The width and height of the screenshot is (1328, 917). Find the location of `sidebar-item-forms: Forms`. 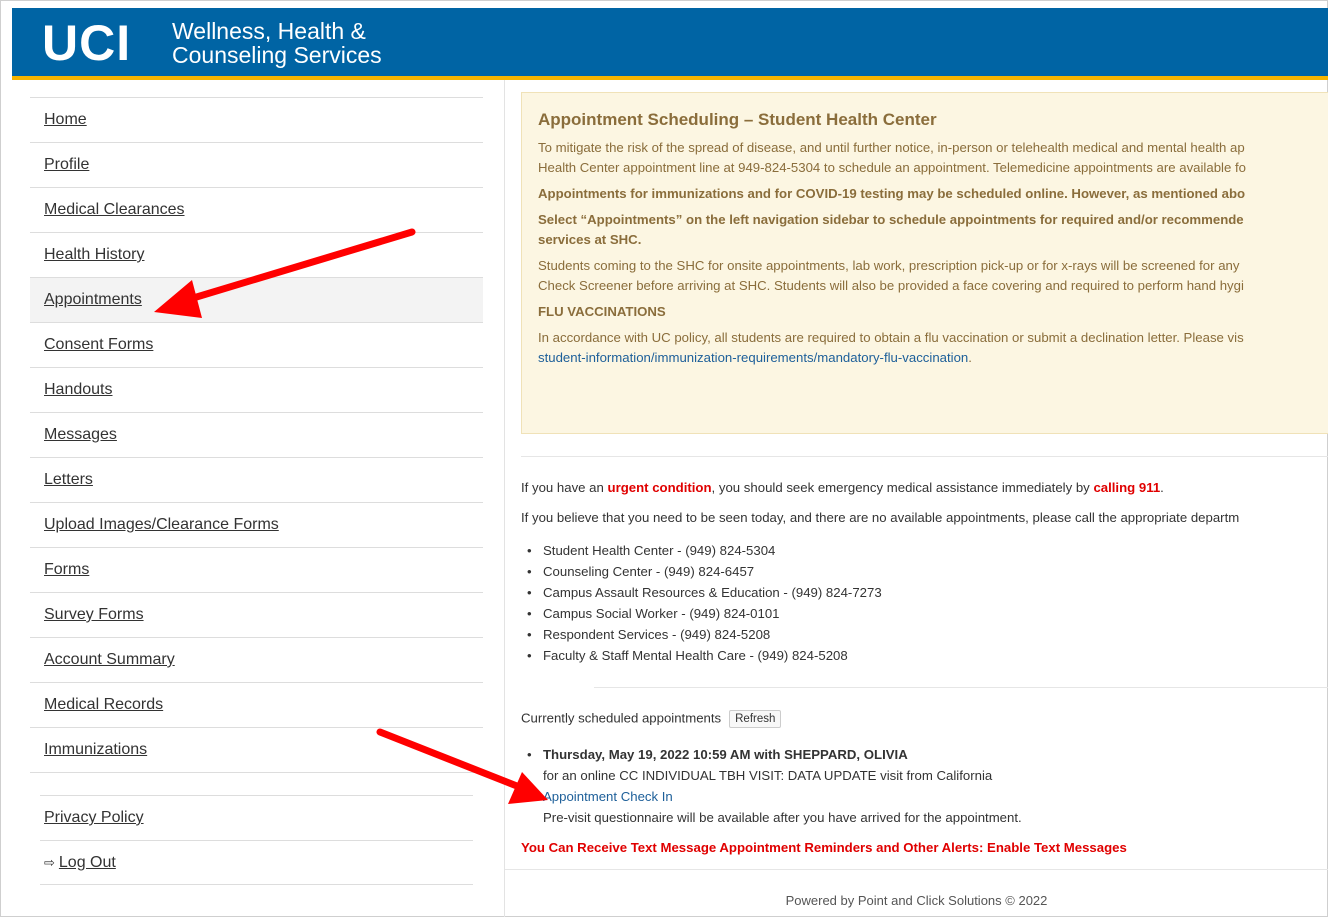

sidebar-item-forms: Forms is located at coordinates (256, 569).